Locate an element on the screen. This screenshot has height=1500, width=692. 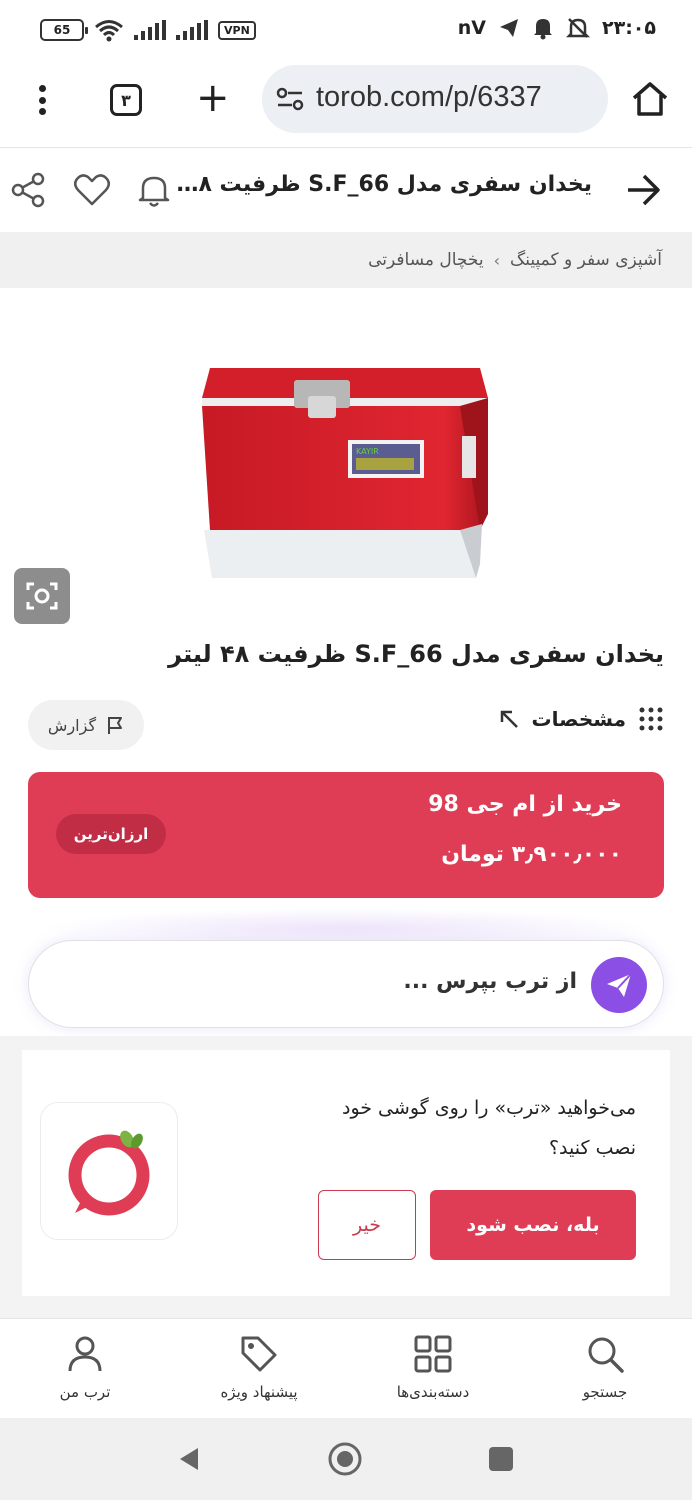
back-arrow-icon is located at coordinates (643, 190).